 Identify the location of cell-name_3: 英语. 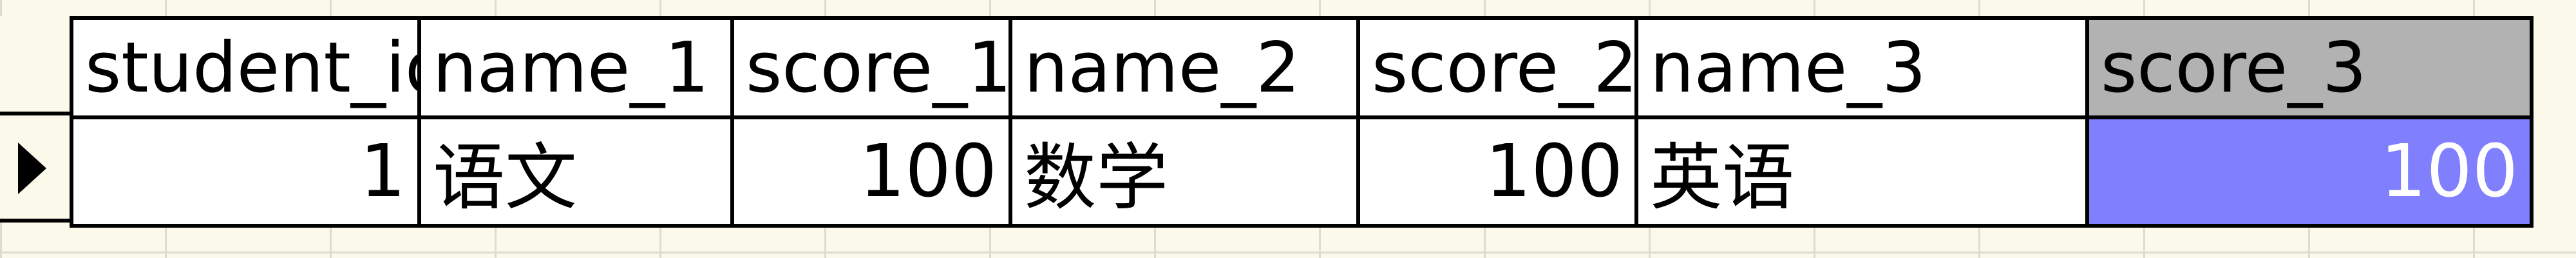
(1861, 172).